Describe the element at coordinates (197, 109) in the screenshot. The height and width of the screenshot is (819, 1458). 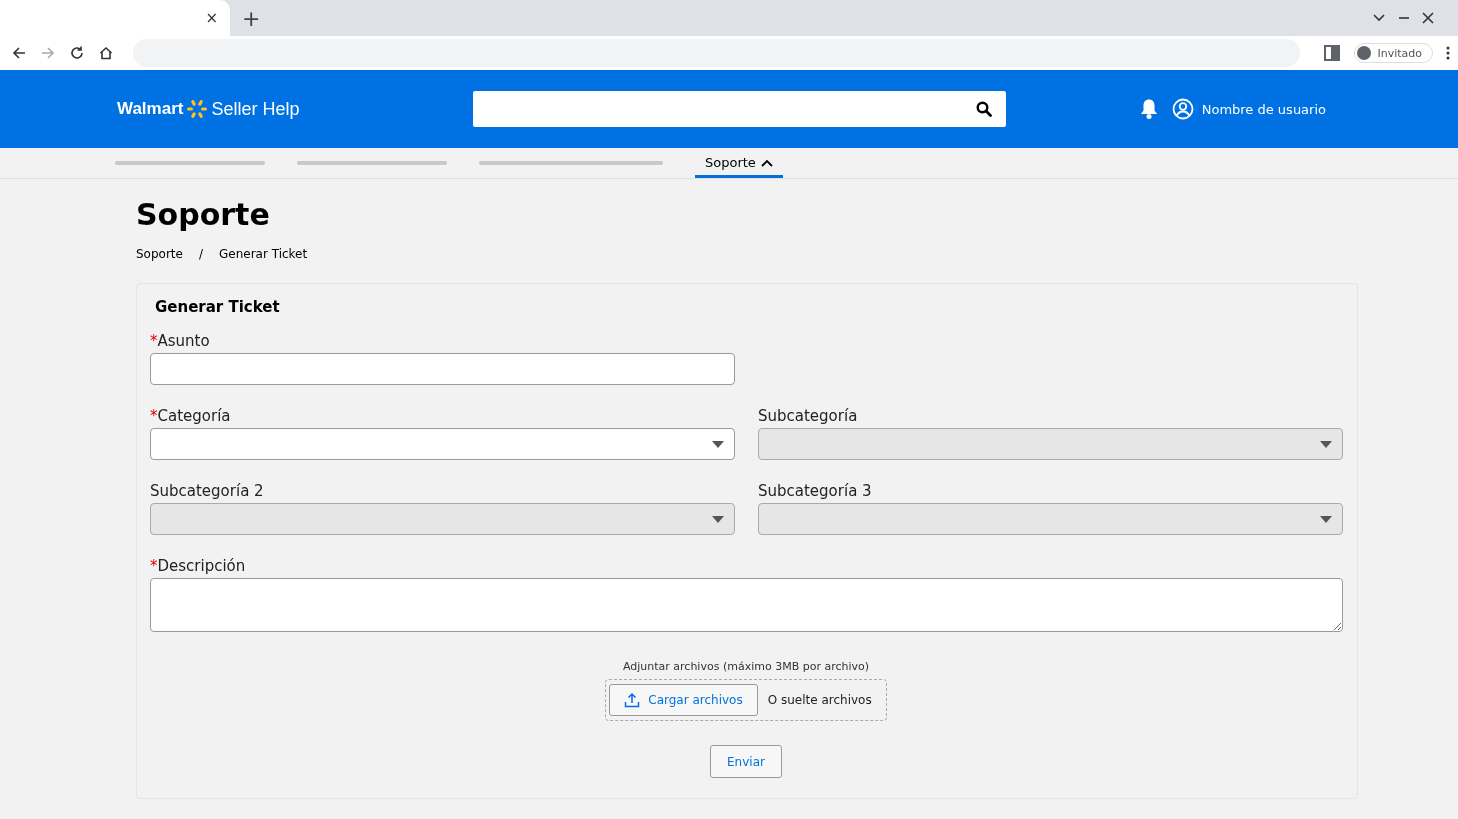
I see `spark-logo-icon` at that location.